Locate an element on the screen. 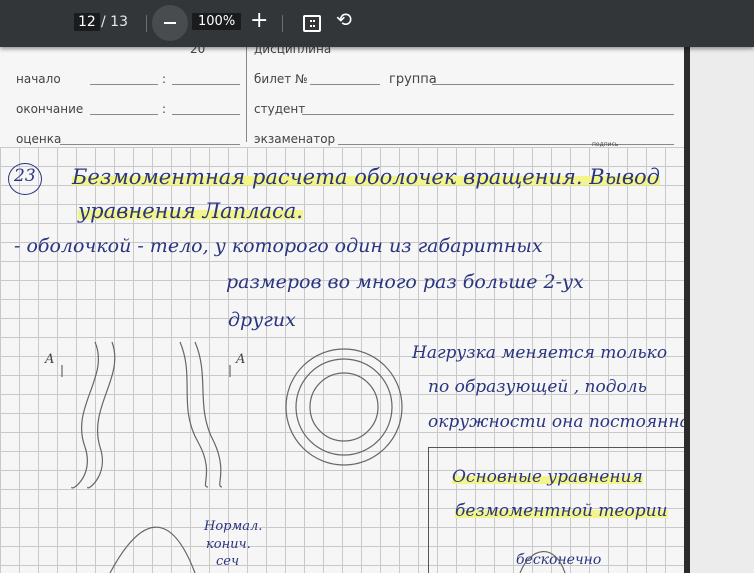 The height and width of the screenshot is (573, 754). page-number-input: 12 is located at coordinates (87, 22).